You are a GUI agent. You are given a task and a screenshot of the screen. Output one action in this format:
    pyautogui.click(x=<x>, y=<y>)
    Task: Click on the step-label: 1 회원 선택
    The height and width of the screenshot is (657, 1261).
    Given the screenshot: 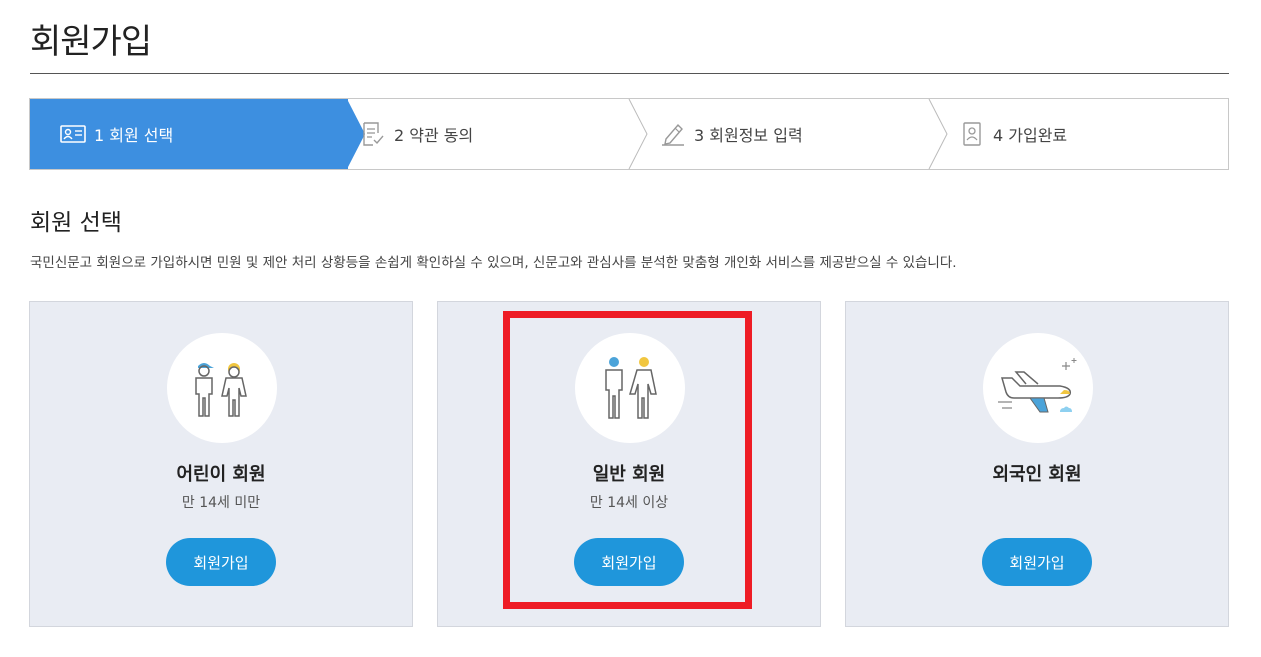 What is the action you would take?
    pyautogui.click(x=134, y=135)
    